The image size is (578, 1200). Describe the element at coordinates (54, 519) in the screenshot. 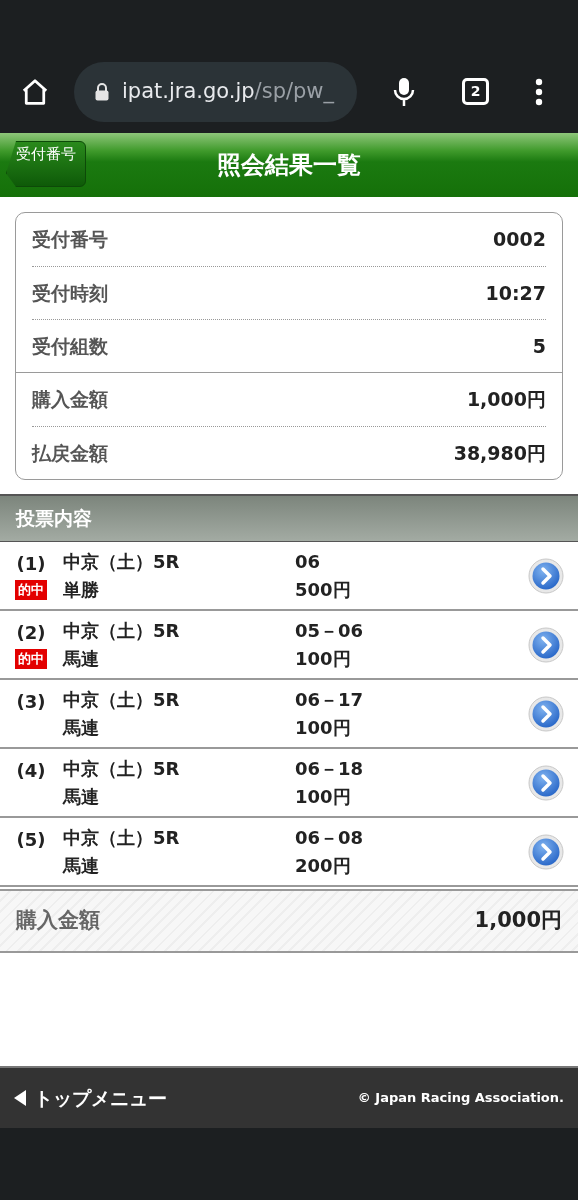

I see `section-title: 投票内容` at that location.